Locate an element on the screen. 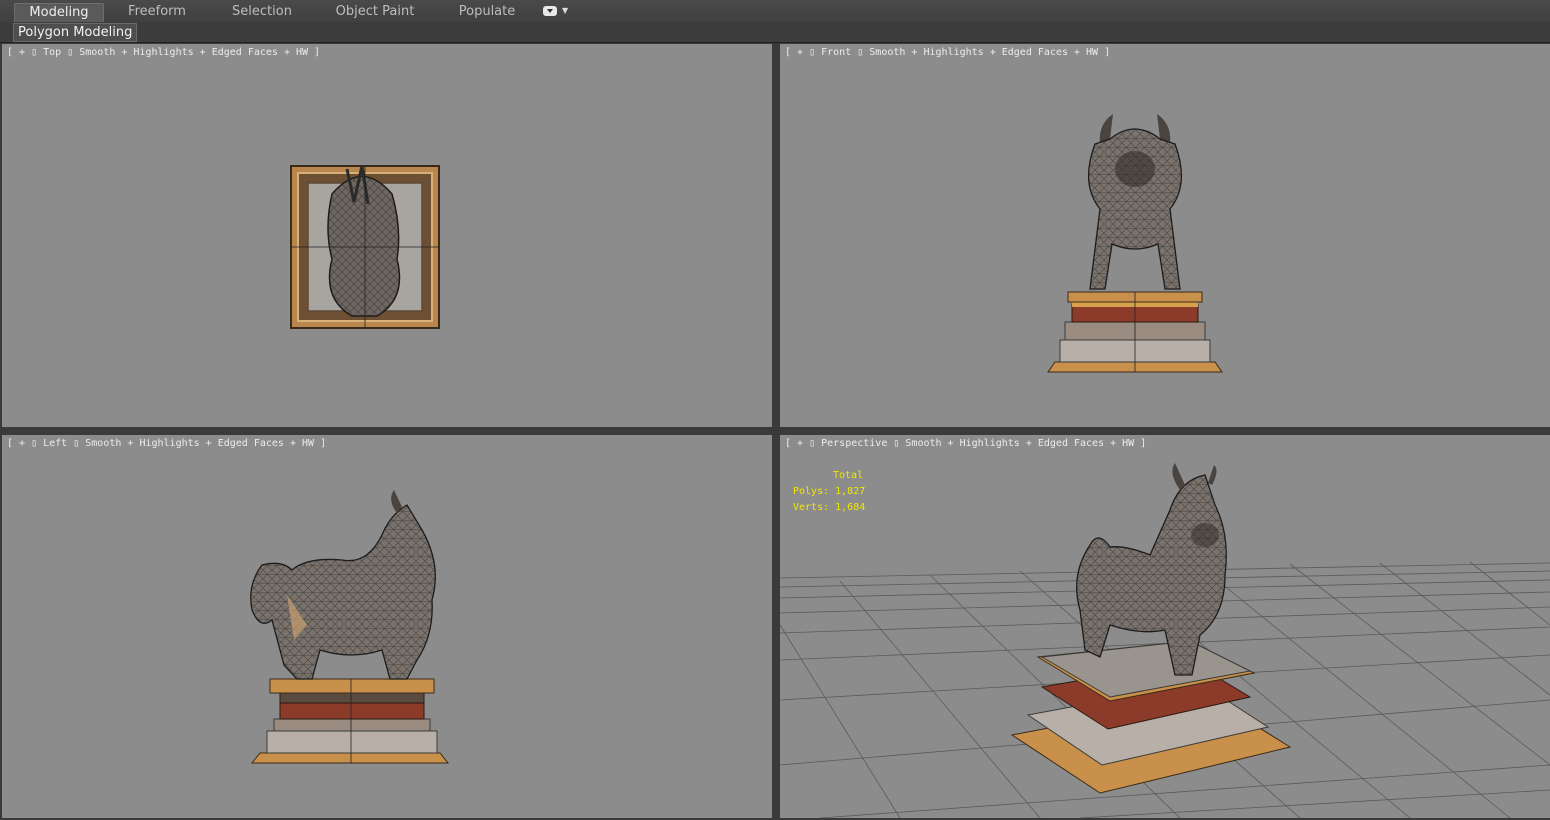 The height and width of the screenshot is (820, 1550). tab-selection: Selection is located at coordinates (262, 12).